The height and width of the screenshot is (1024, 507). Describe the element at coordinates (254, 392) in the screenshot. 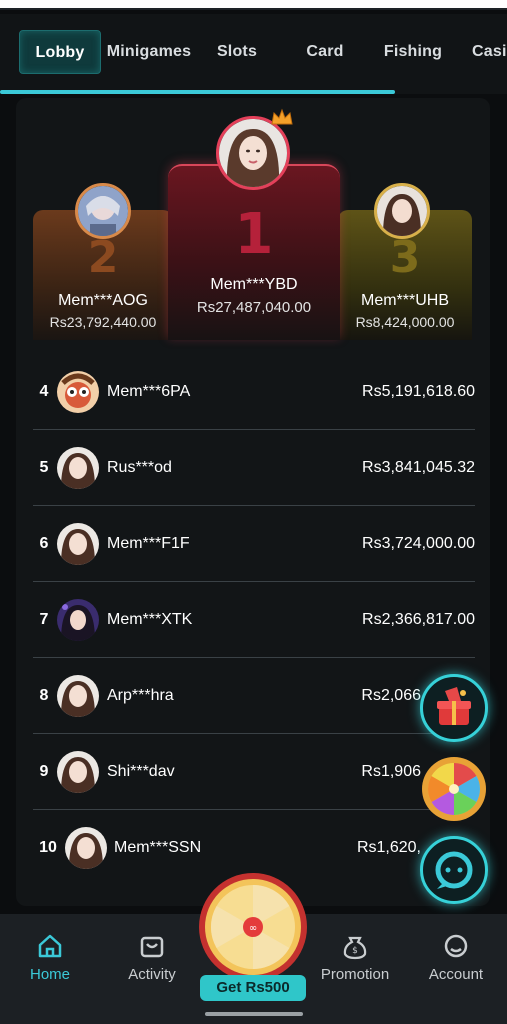

I see `list-item: 4 Mem***6PA Rs5,191,618.60` at that location.